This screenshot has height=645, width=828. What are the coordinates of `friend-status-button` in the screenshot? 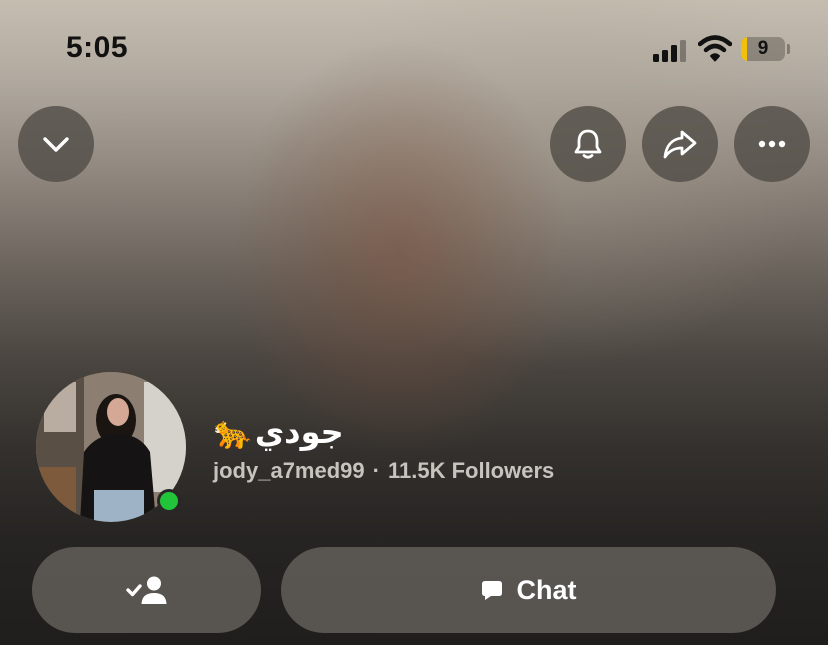 It's located at (146, 590).